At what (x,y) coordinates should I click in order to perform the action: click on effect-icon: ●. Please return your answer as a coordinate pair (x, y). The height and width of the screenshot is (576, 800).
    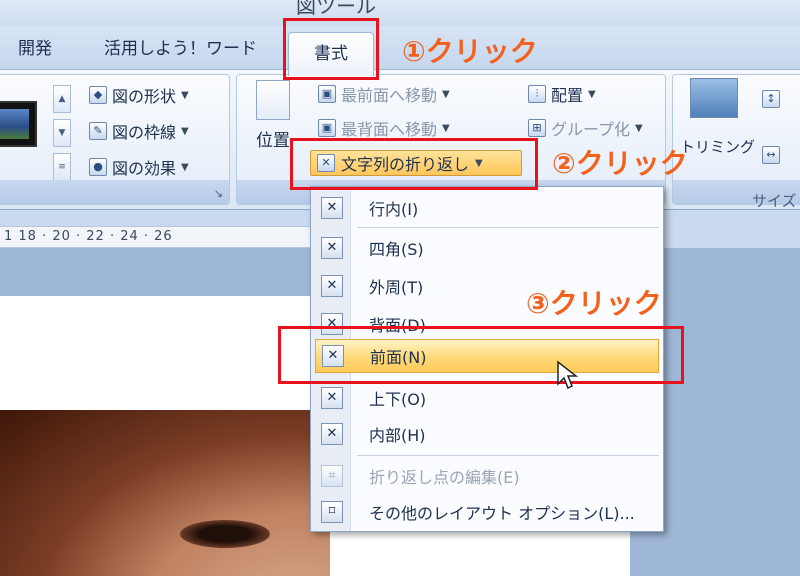
    Looking at the image, I should click on (98, 167).